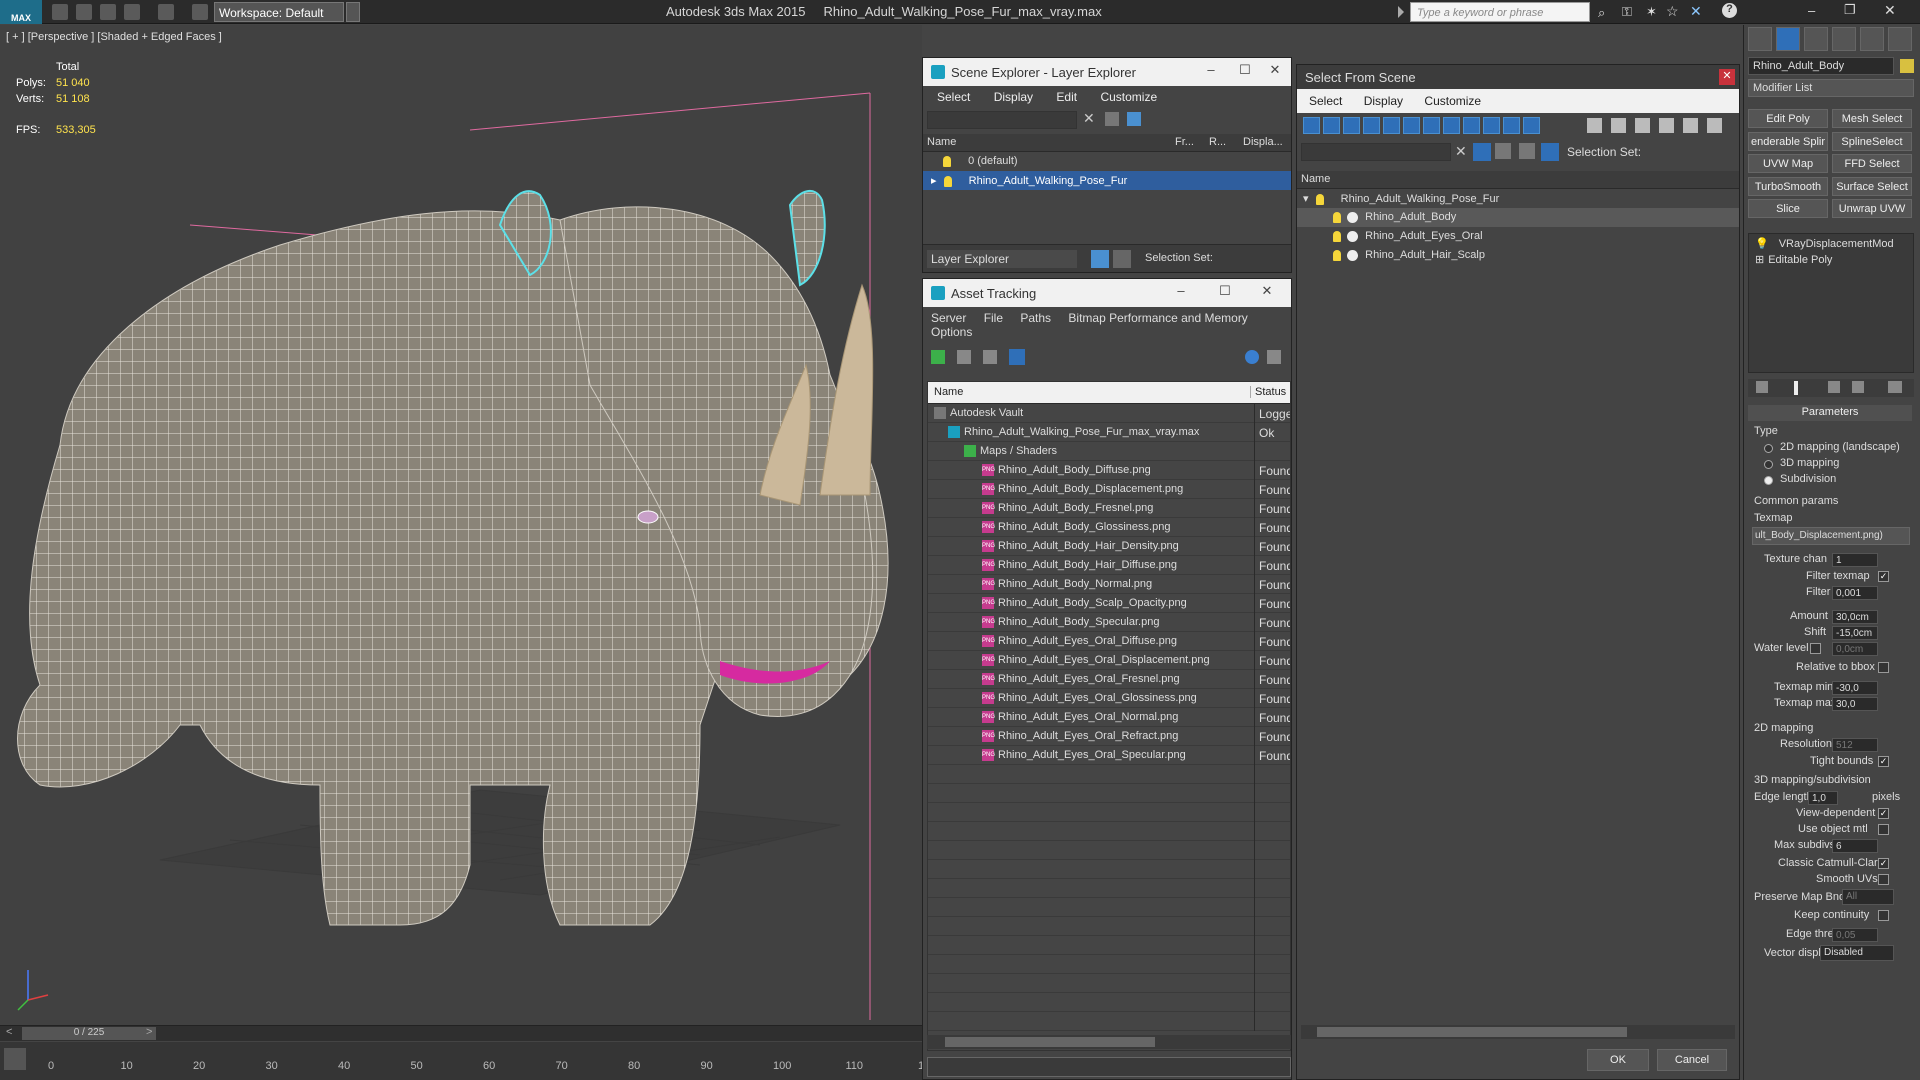 The image size is (1920, 1080). I want to click on resolution-spinner: 512, so click(1855, 745).